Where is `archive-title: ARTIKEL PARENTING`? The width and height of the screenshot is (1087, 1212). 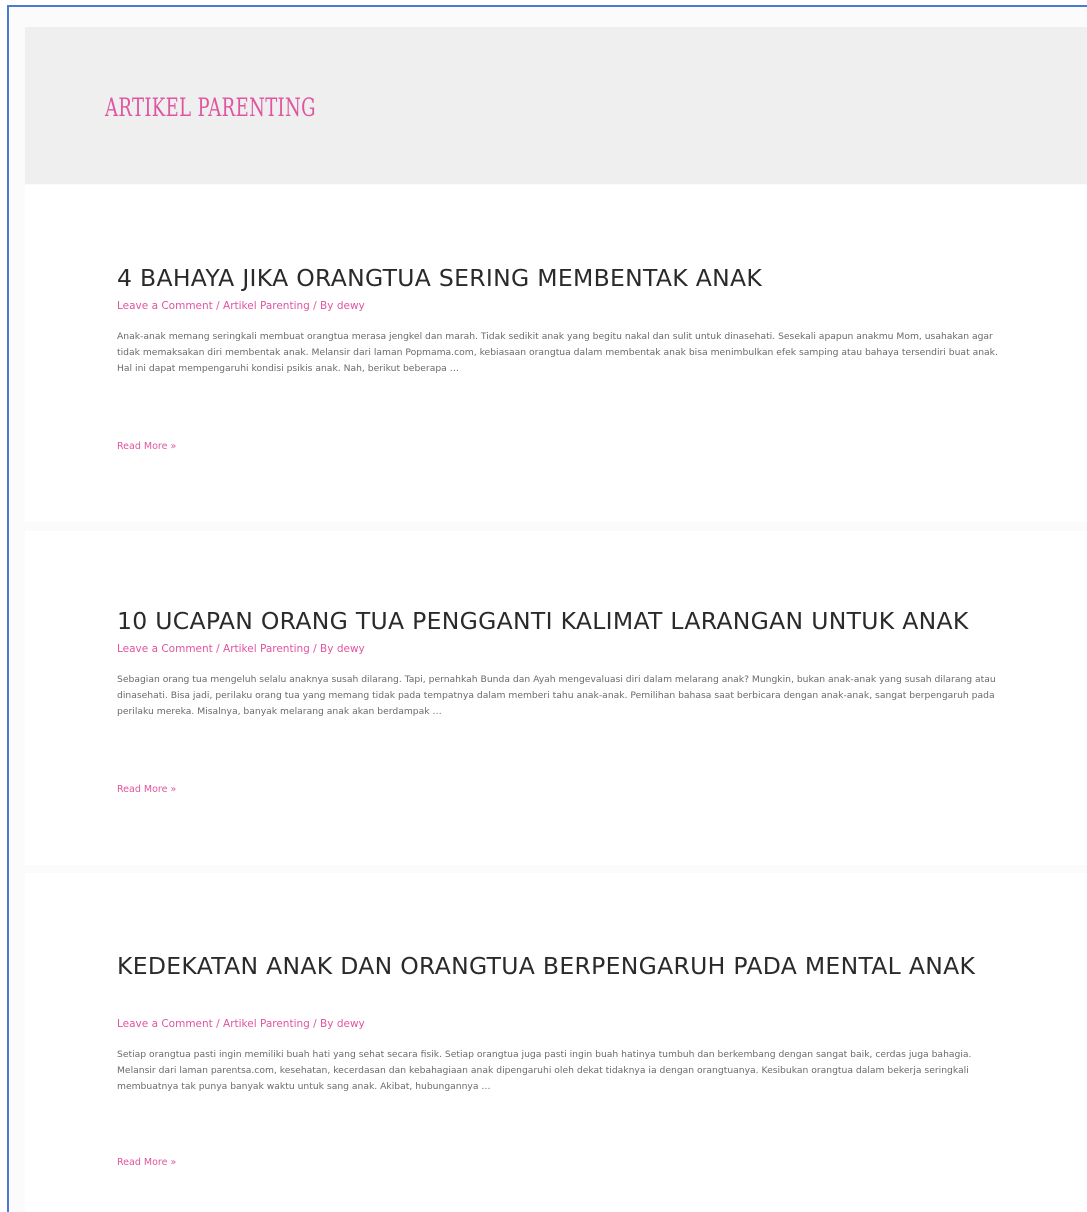 archive-title: ARTIKEL PARENTING is located at coordinates (210, 107).